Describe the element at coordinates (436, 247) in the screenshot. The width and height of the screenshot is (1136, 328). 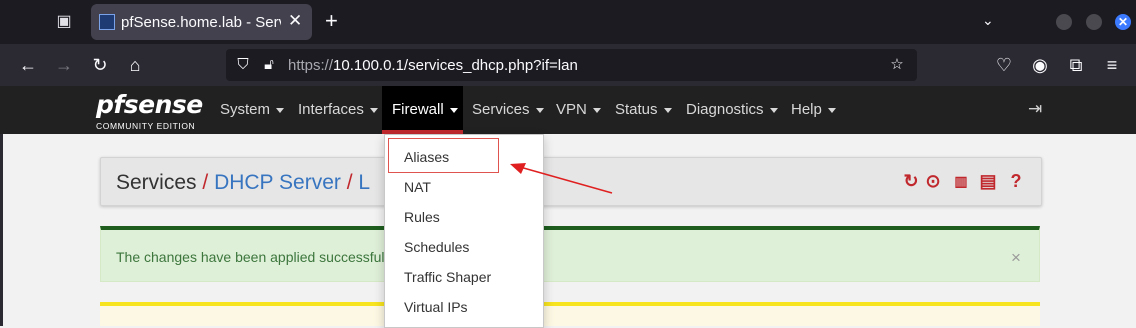
I see `dropdown-item-schedules: Schedules` at that location.